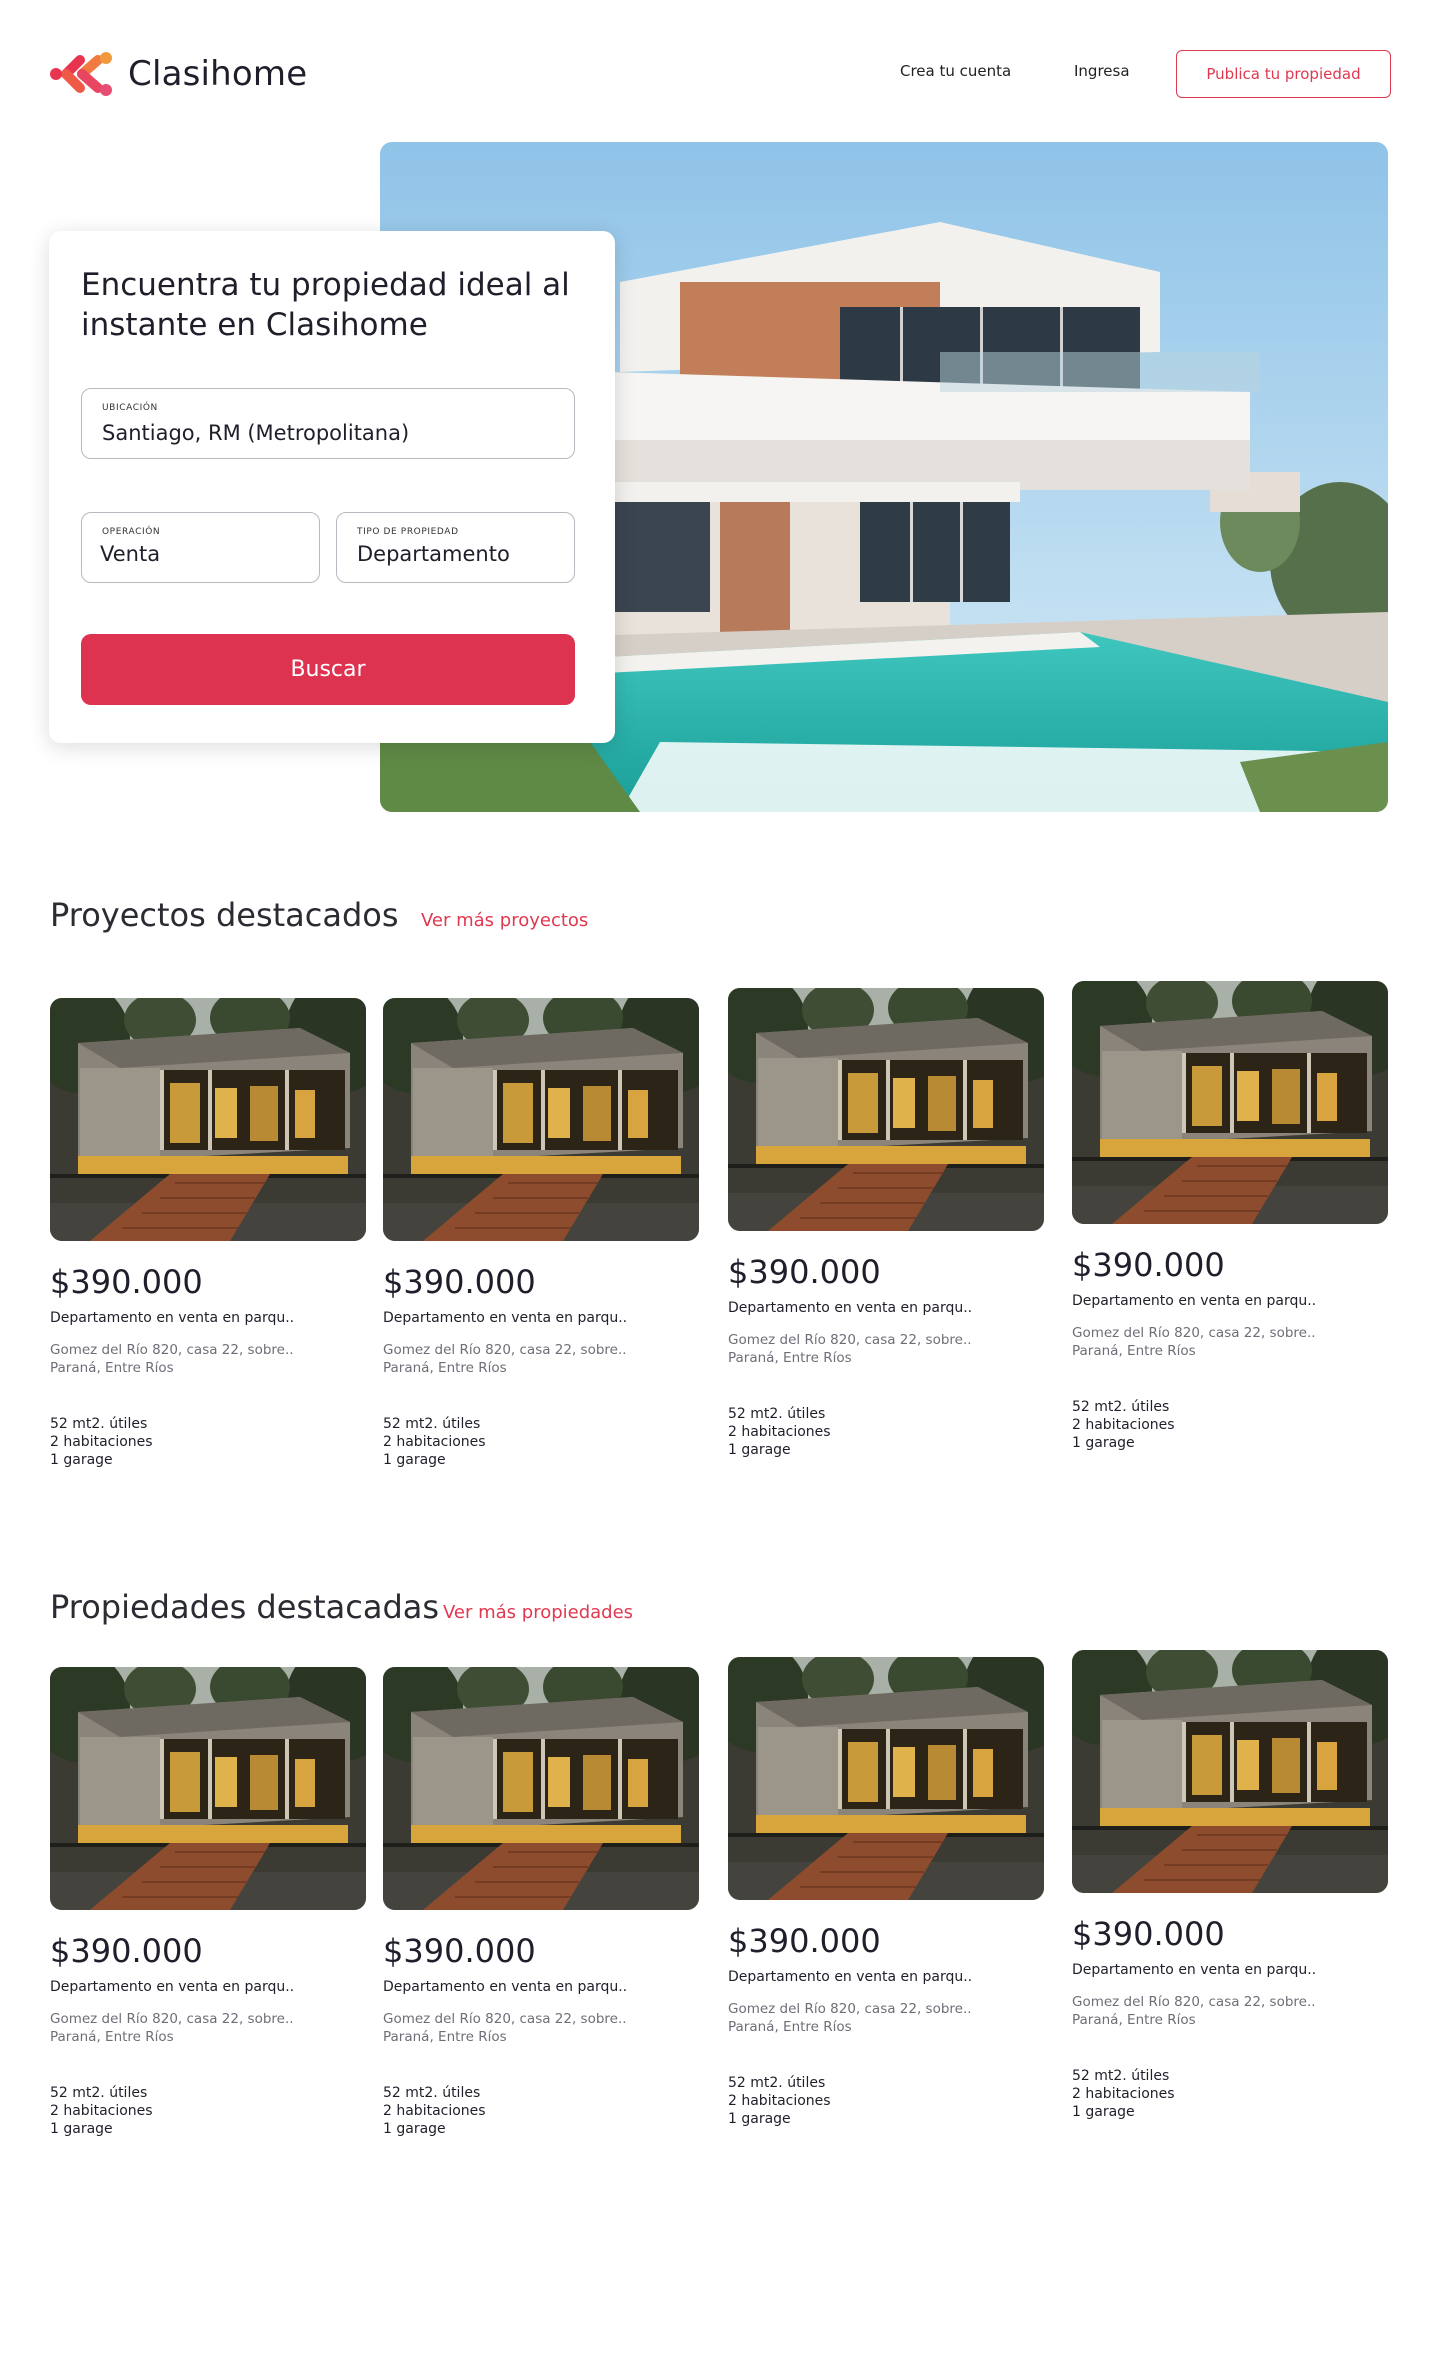 This screenshot has width=1440, height=2356. I want to click on property-type-label: TIPO DE PROPIEDAD, so click(408, 532).